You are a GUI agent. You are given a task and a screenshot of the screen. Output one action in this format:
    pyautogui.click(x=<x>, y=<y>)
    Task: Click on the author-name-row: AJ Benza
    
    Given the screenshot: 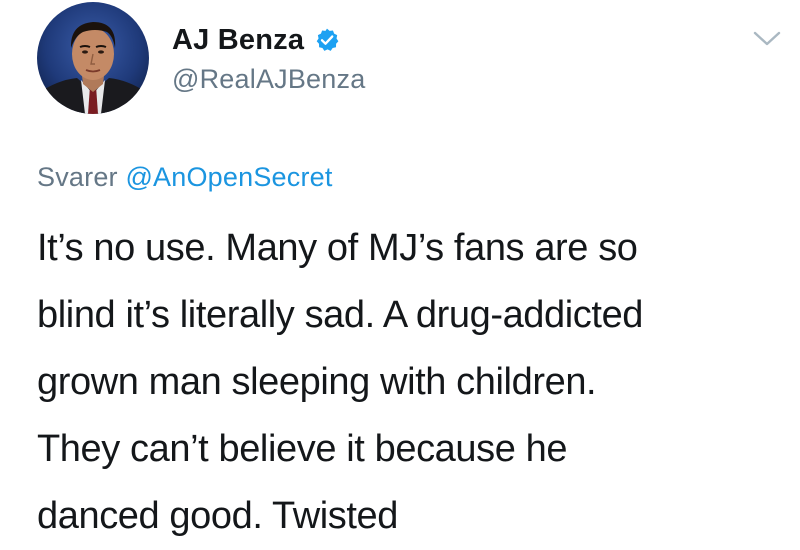 What is the action you would take?
    pyautogui.click(x=256, y=40)
    